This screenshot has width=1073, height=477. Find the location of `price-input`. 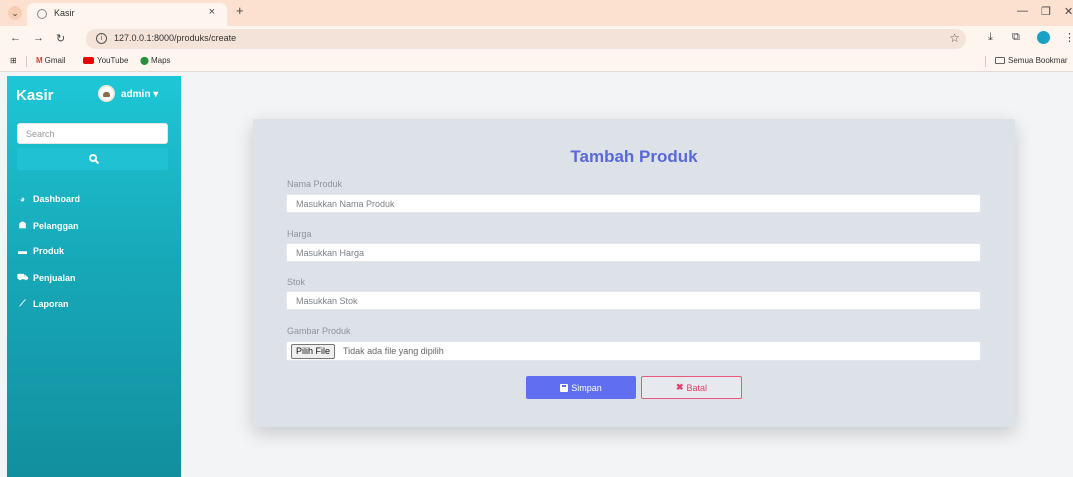

price-input is located at coordinates (633, 252).